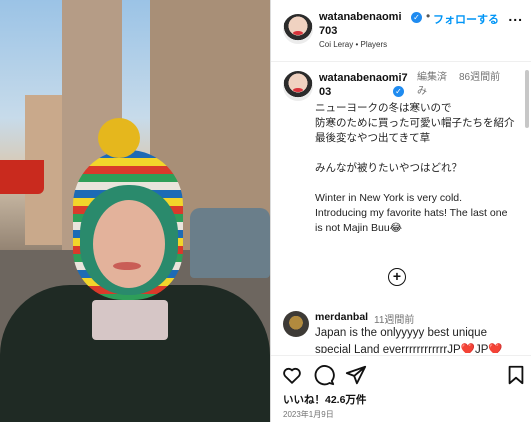 The width and height of the screenshot is (531, 422). Describe the element at coordinates (130, 320) in the screenshot. I see `striped-collar` at that location.